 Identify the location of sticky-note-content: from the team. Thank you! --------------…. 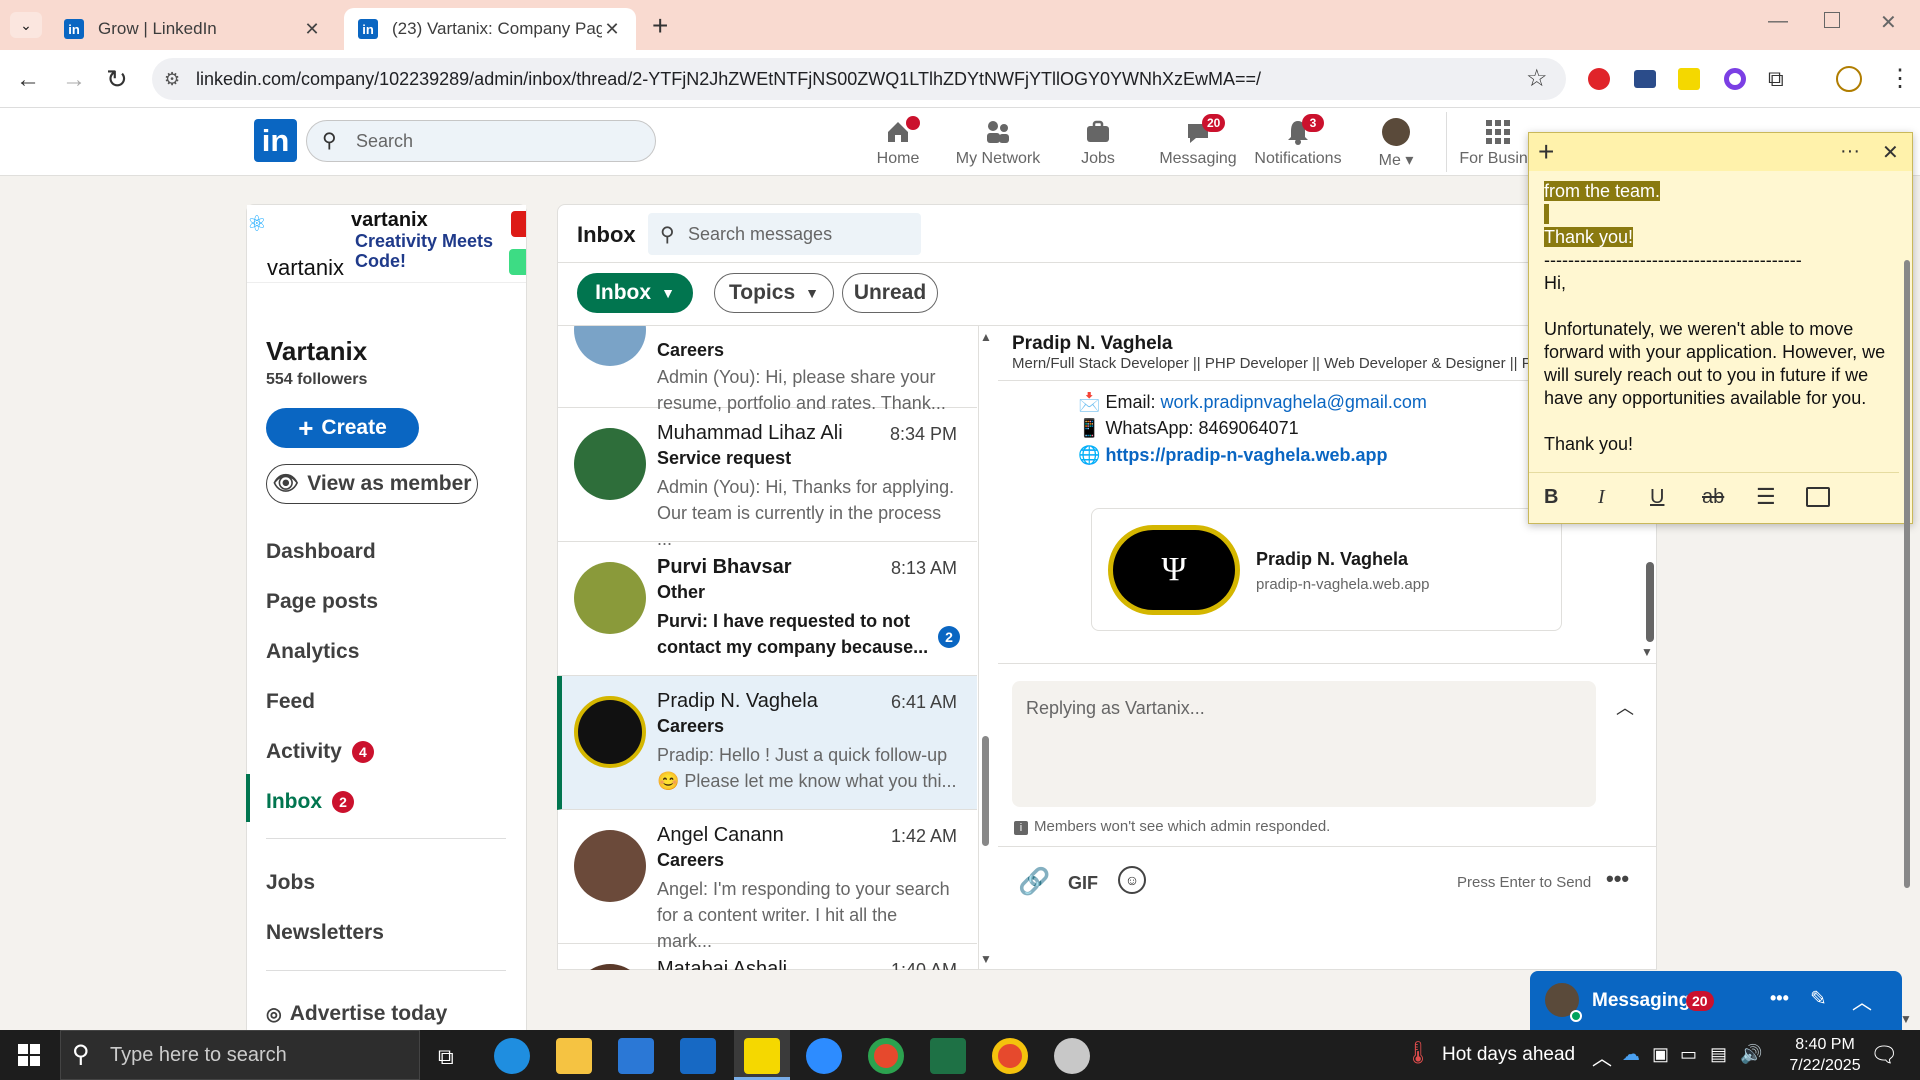
(1724, 318).